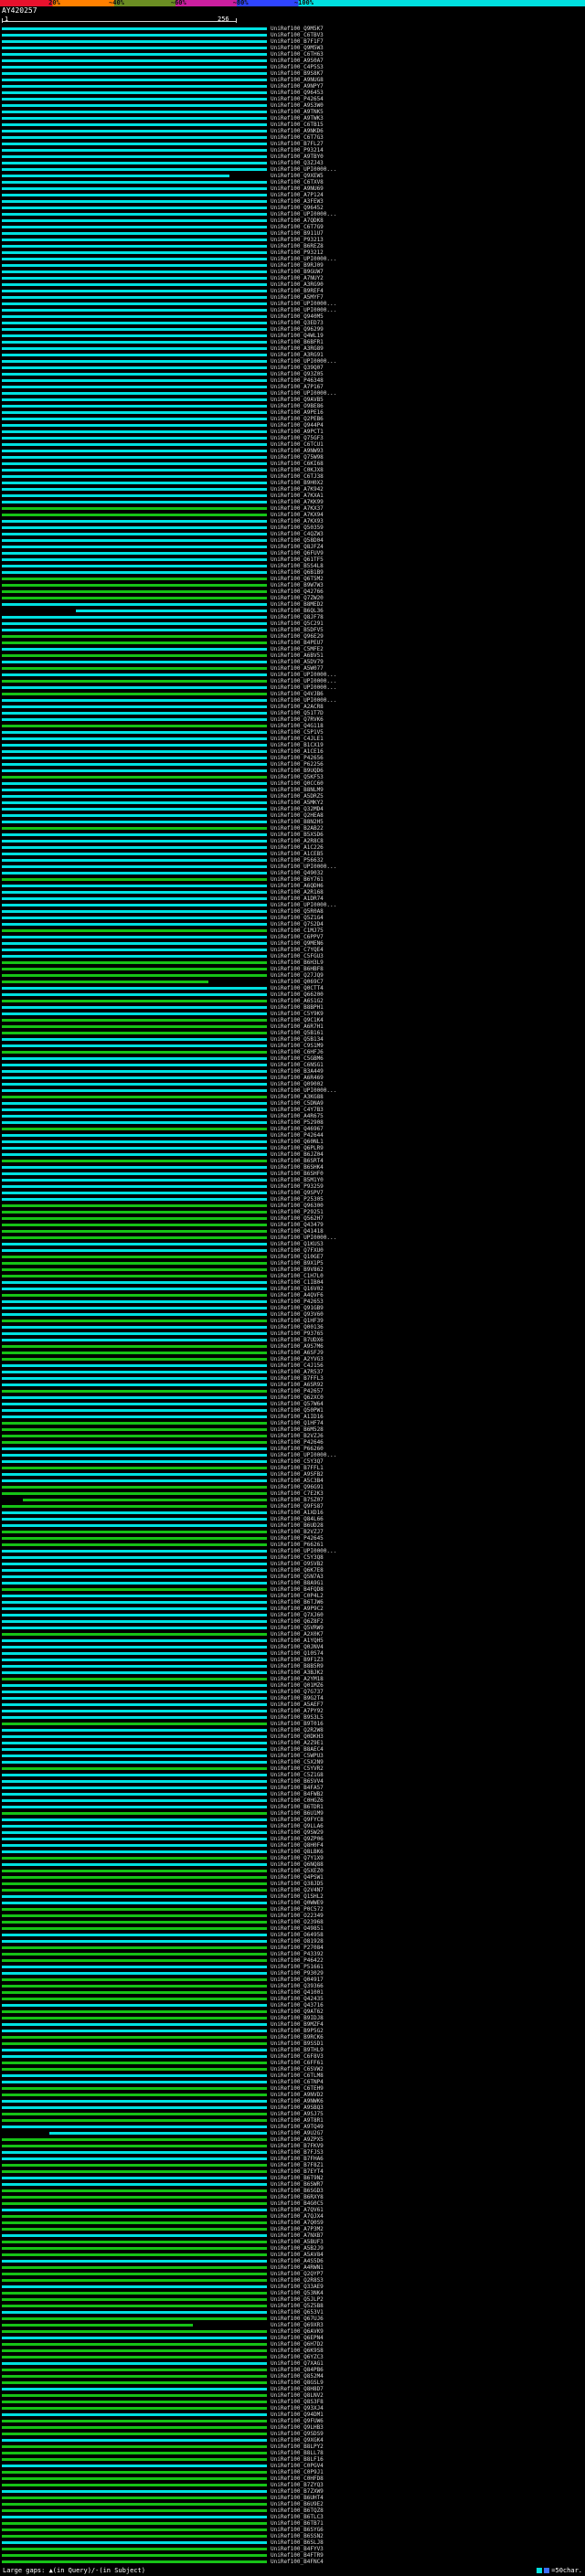 This screenshot has height=2576, width=585. What do you see at coordinates (298, 2184) in the screenshot?
I see `hit-label: UniRef100_B6SWR7` at bounding box center [298, 2184].